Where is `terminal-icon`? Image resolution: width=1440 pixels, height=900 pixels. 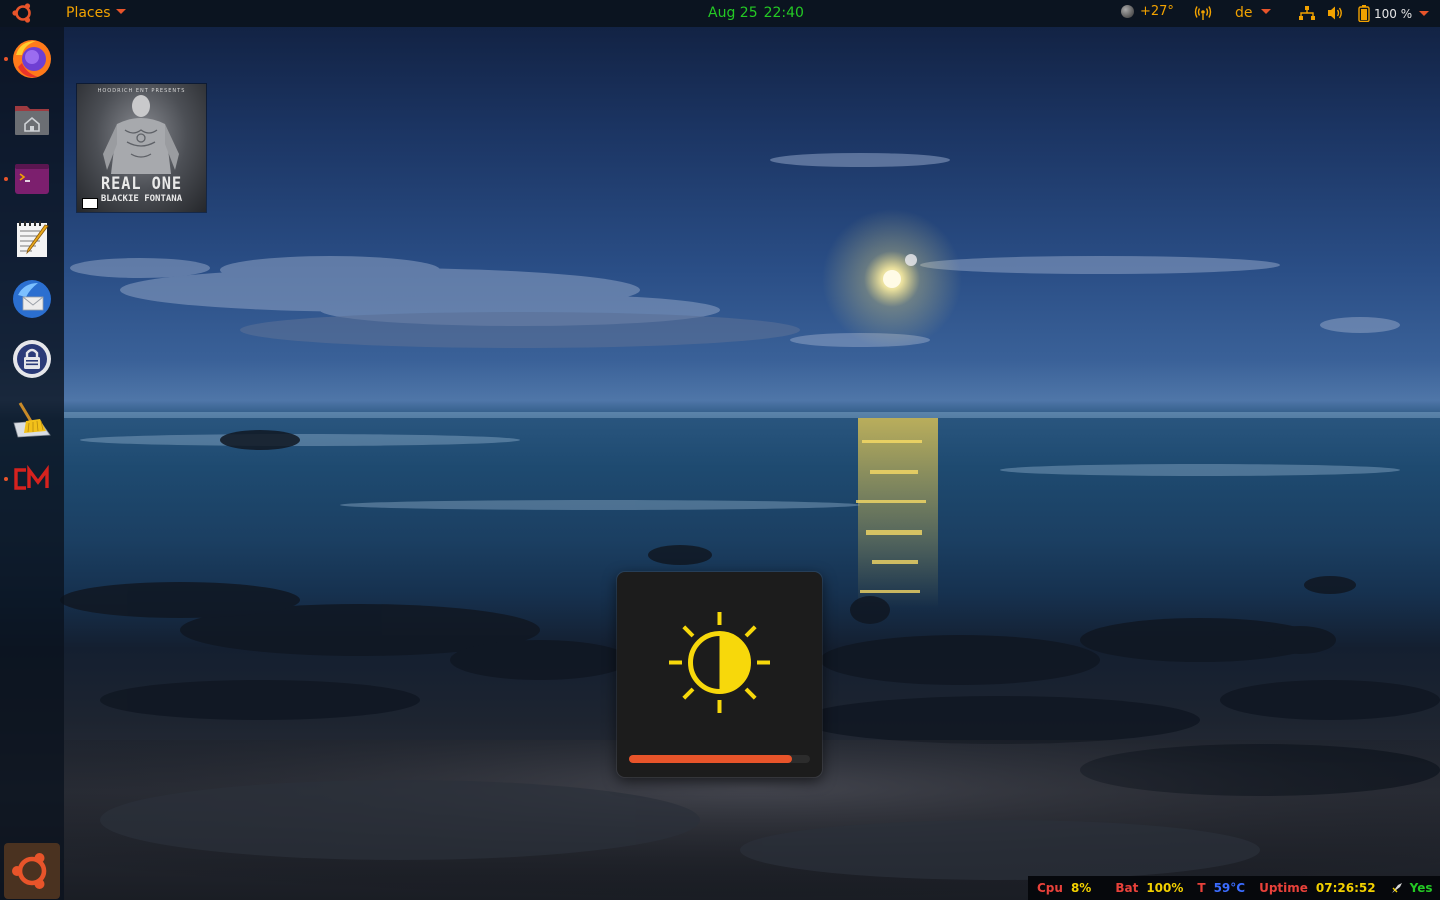 terminal-icon is located at coordinates (32, 179).